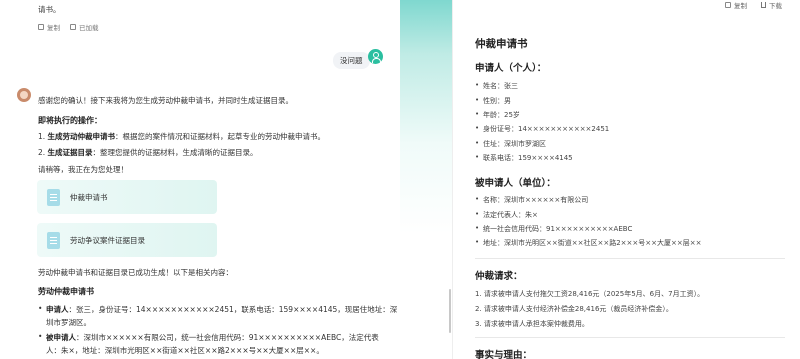 This screenshot has width=800, height=359. I want to click on evidence-list-card: 劳动争议案件证据目录, so click(127, 240).